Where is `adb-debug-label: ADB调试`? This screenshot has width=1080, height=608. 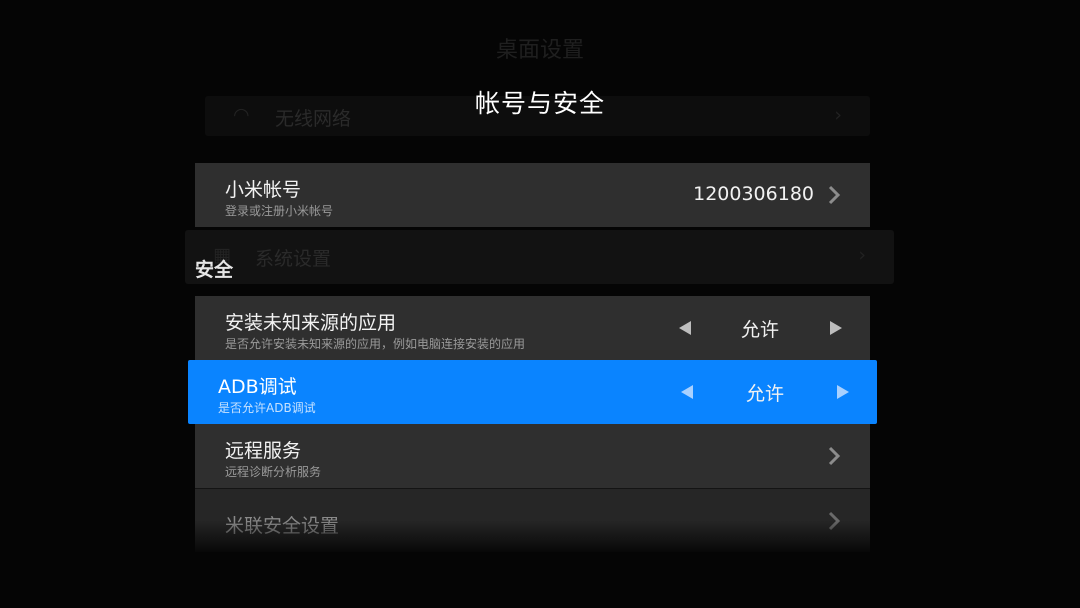
adb-debug-label: ADB调试 is located at coordinates (257, 387).